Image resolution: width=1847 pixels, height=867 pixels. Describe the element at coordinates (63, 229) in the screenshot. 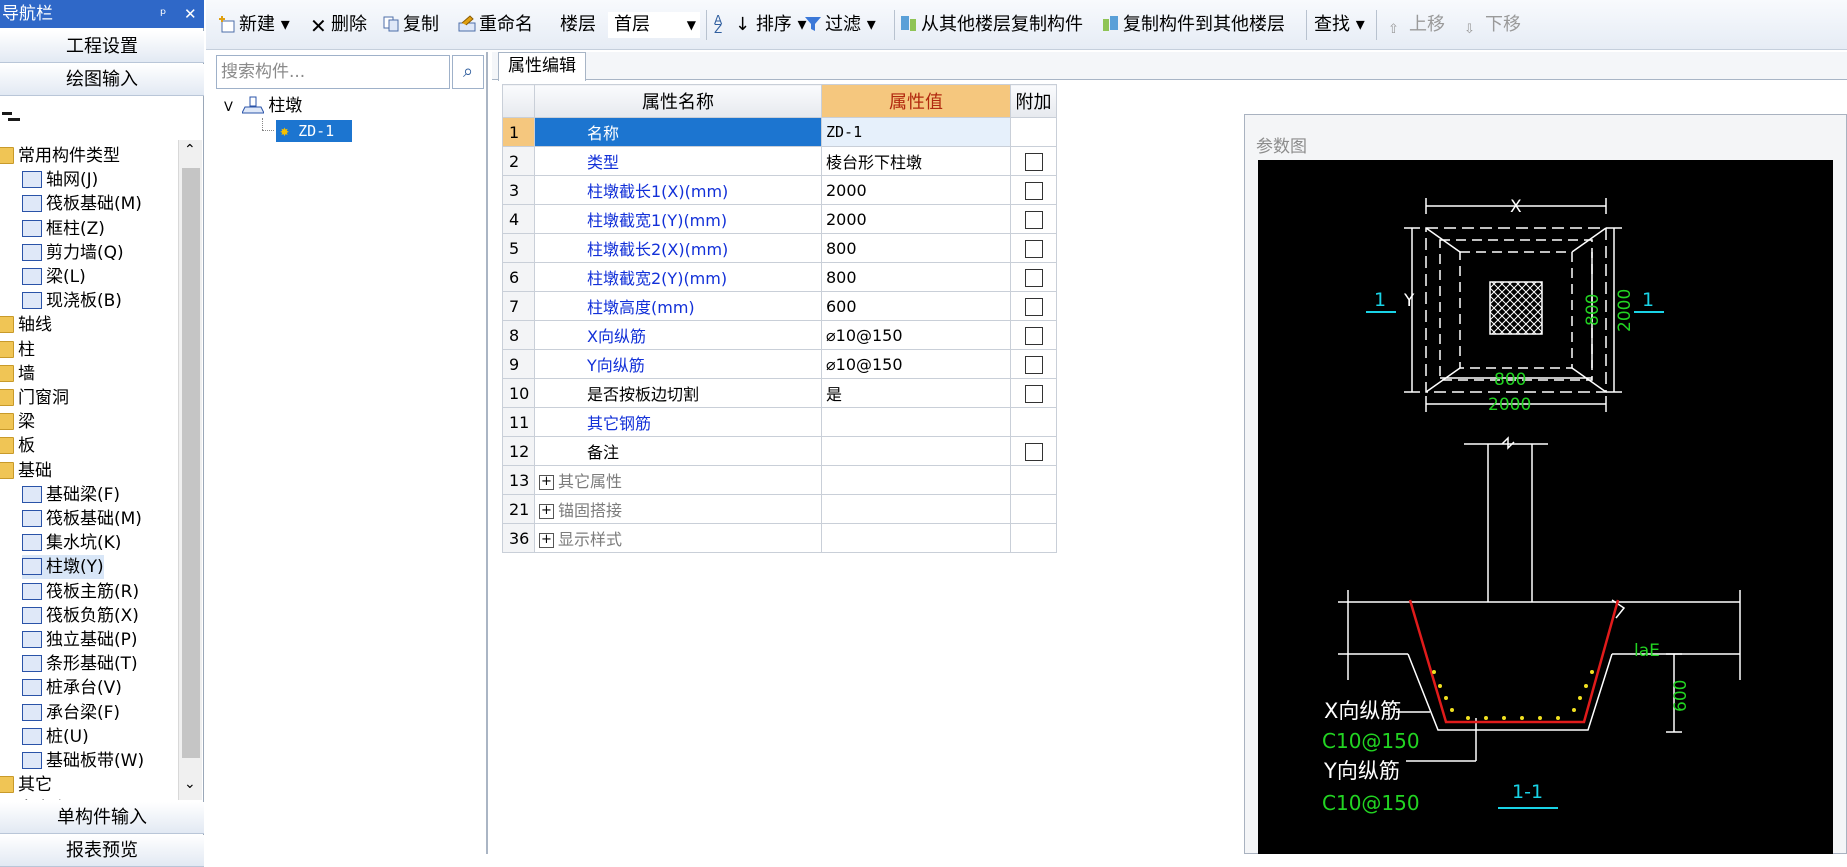

I see `nav-component-item: 框柱(Z)` at that location.